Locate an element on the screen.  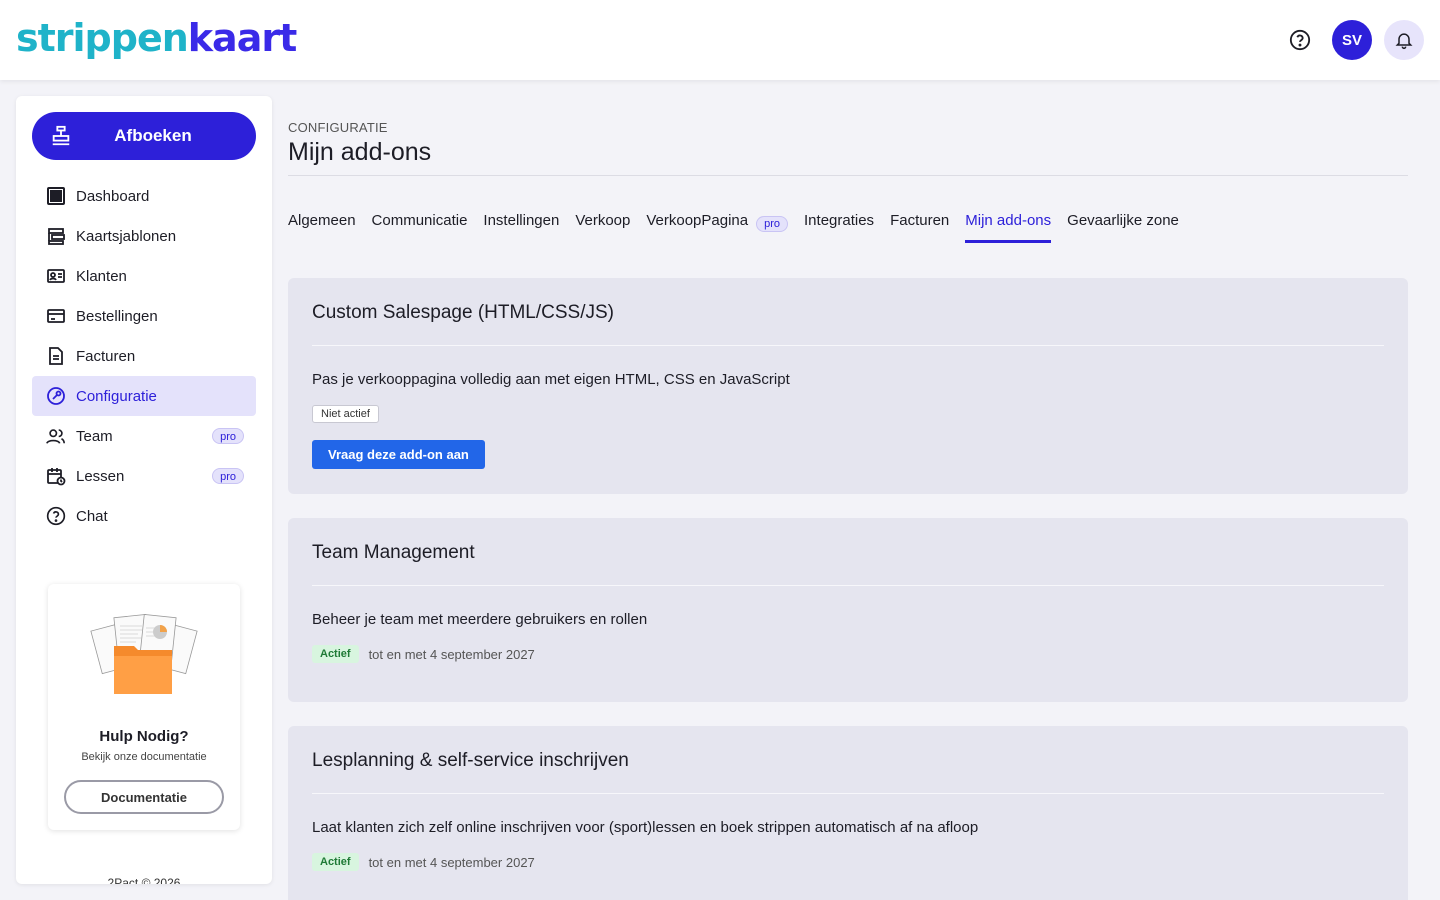
sidebar-item-facturen: Facturen is located at coordinates (144, 356).